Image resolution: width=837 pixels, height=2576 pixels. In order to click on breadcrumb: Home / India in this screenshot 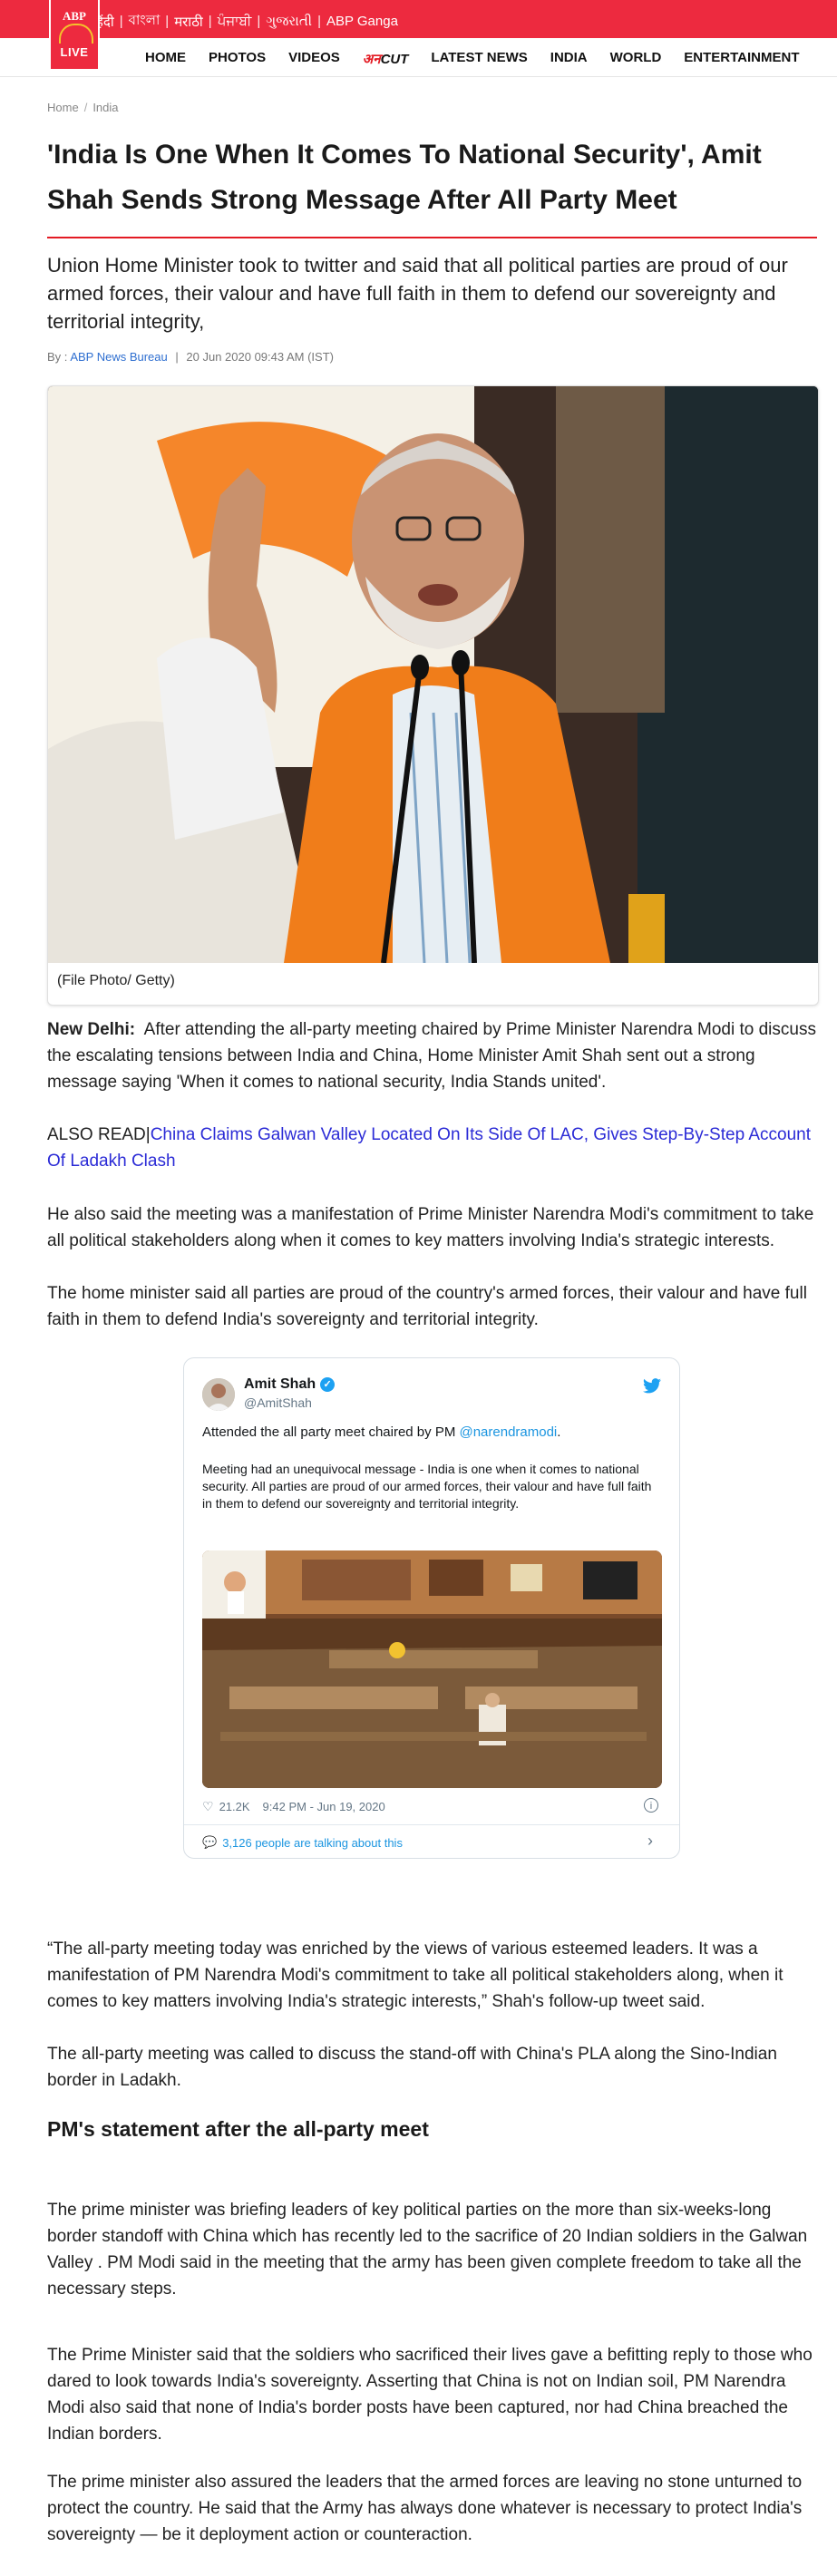, I will do `click(83, 107)`.